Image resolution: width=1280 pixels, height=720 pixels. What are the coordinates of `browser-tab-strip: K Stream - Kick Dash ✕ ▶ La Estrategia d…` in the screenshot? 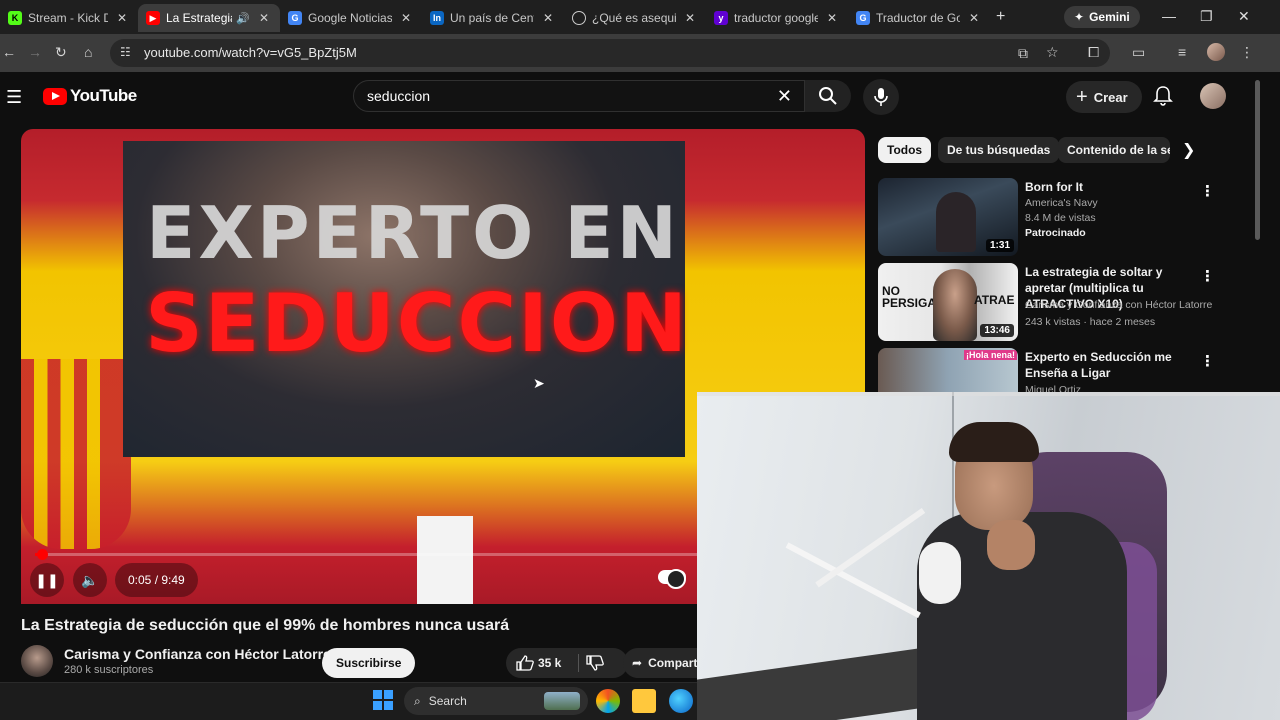 It's located at (640, 17).